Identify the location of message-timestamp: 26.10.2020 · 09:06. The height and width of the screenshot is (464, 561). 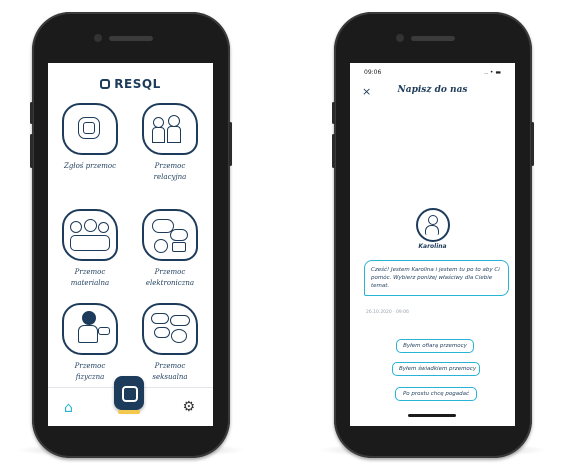
(388, 312).